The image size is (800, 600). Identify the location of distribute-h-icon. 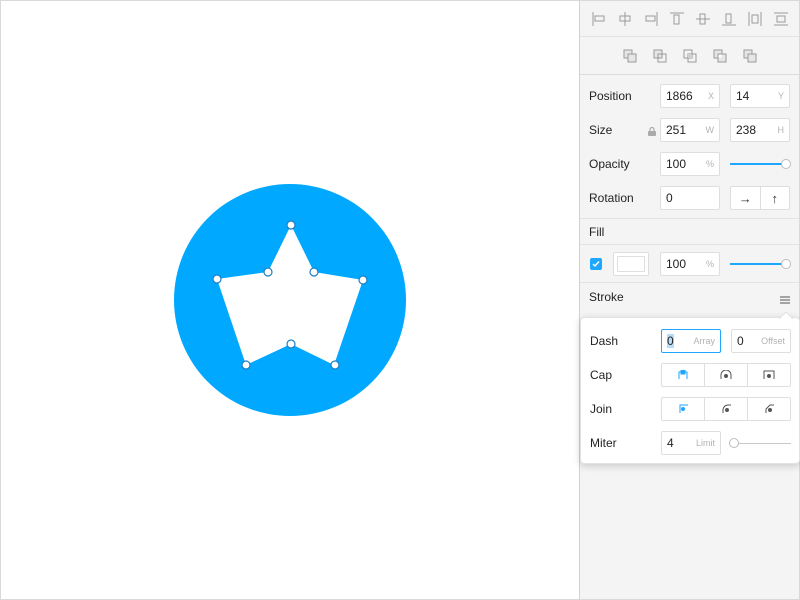
(755, 19).